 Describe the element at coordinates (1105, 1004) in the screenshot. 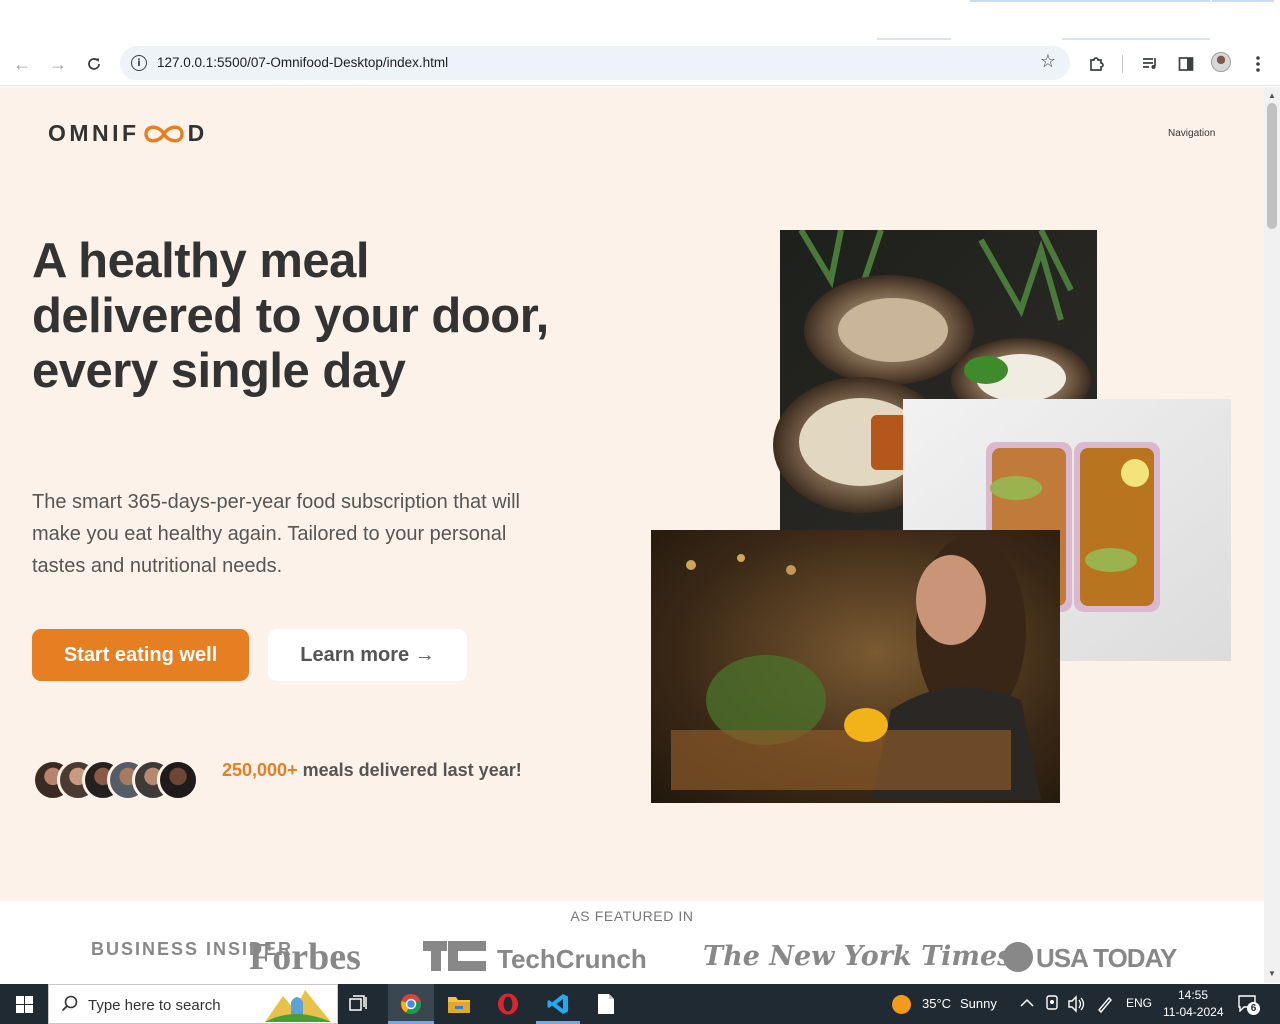

I see `pen-workspace-icon` at that location.